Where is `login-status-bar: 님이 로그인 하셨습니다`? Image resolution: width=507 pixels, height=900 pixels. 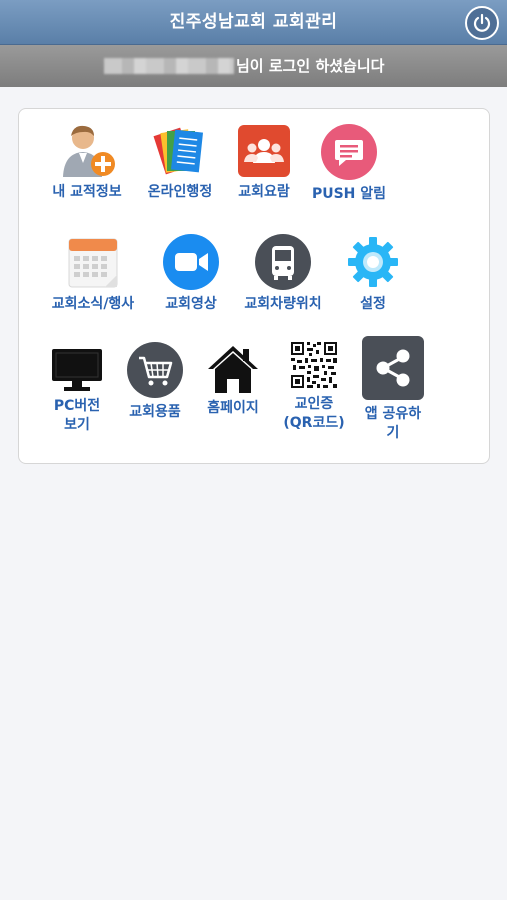 login-status-bar: 님이 로그인 하셨습니다 is located at coordinates (253, 66).